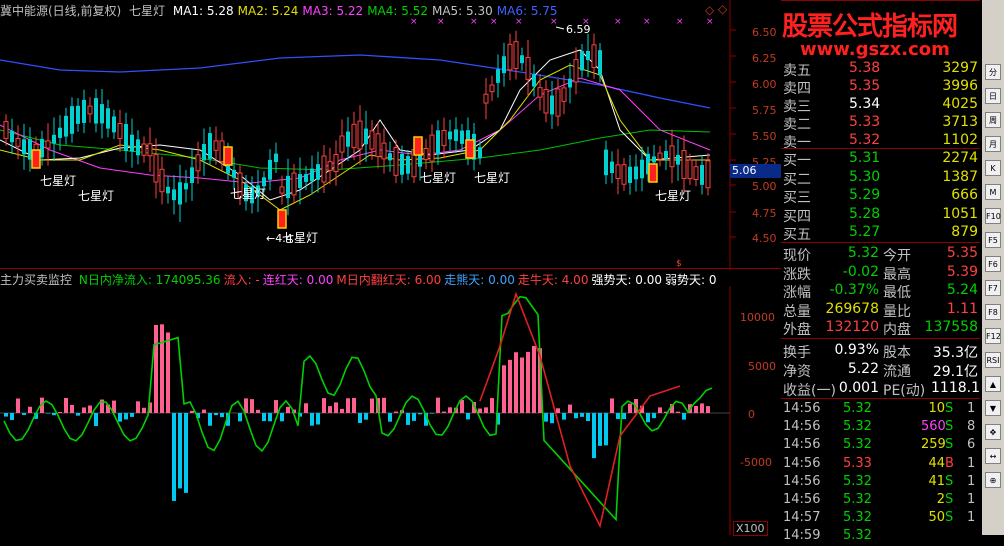  What do you see at coordinates (897, 311) in the screenshot?
I see `stat-label: 量比` at bounding box center [897, 311].